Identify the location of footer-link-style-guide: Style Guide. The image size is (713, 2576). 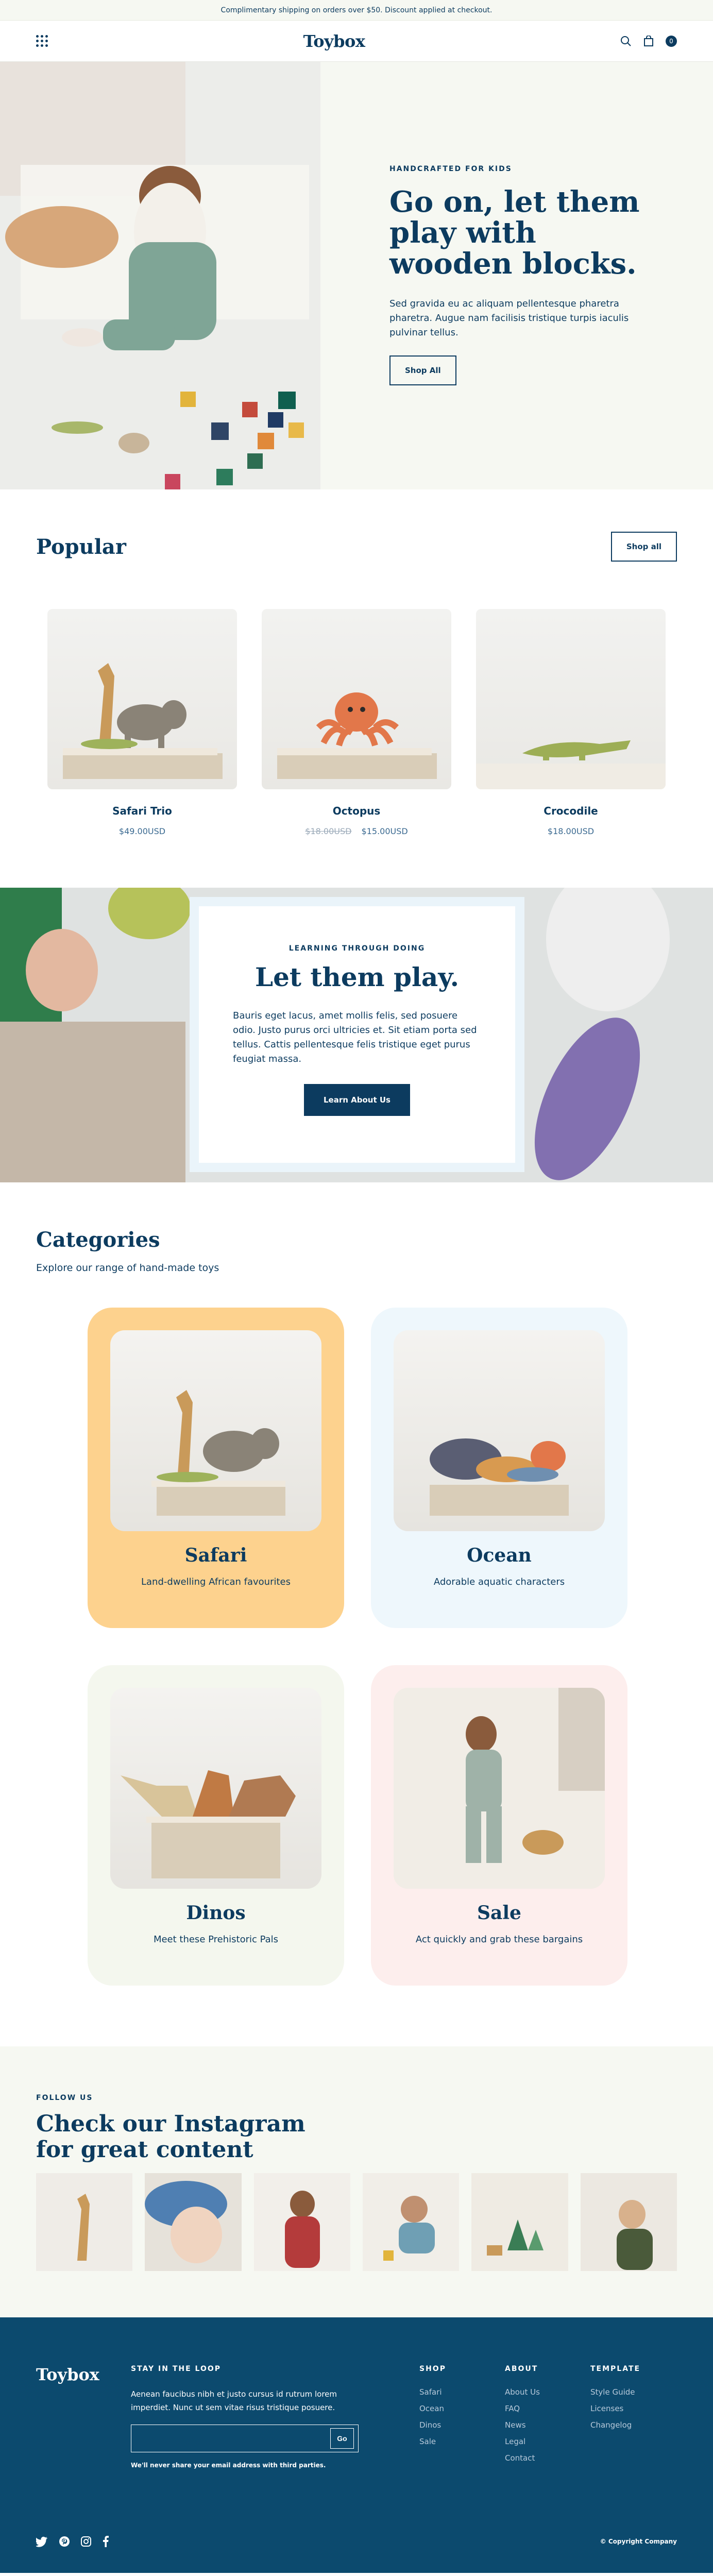
(633, 2392).